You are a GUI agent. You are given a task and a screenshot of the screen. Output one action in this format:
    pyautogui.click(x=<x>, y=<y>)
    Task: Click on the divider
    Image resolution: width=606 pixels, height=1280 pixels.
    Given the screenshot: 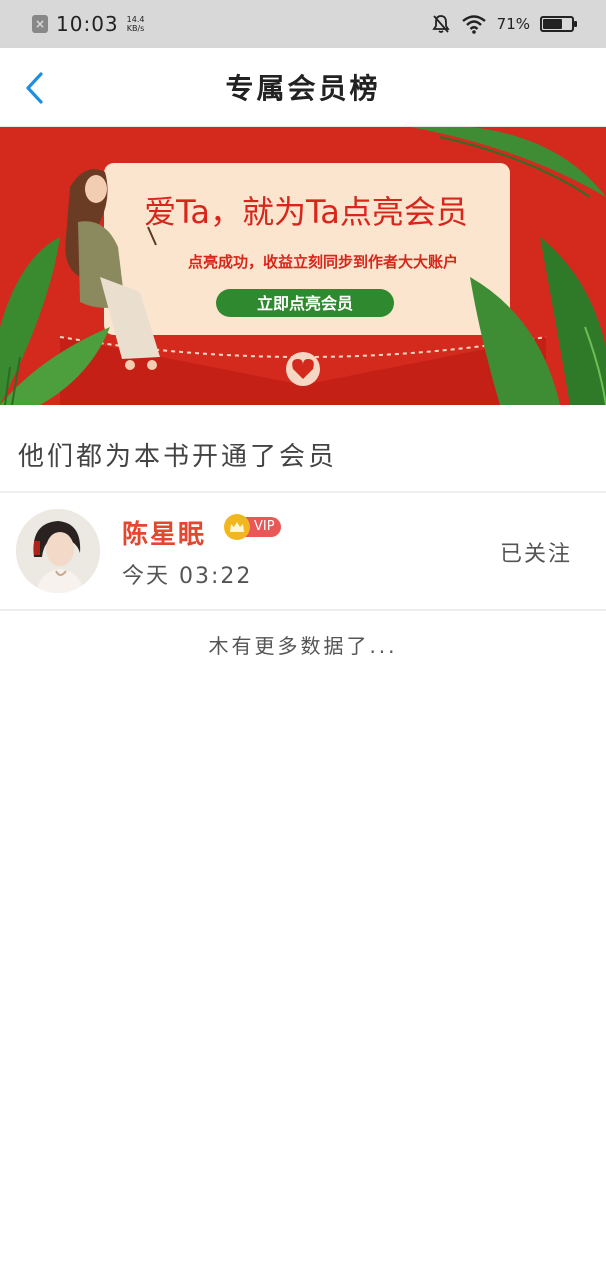 What is the action you would take?
    pyautogui.click(x=303, y=610)
    